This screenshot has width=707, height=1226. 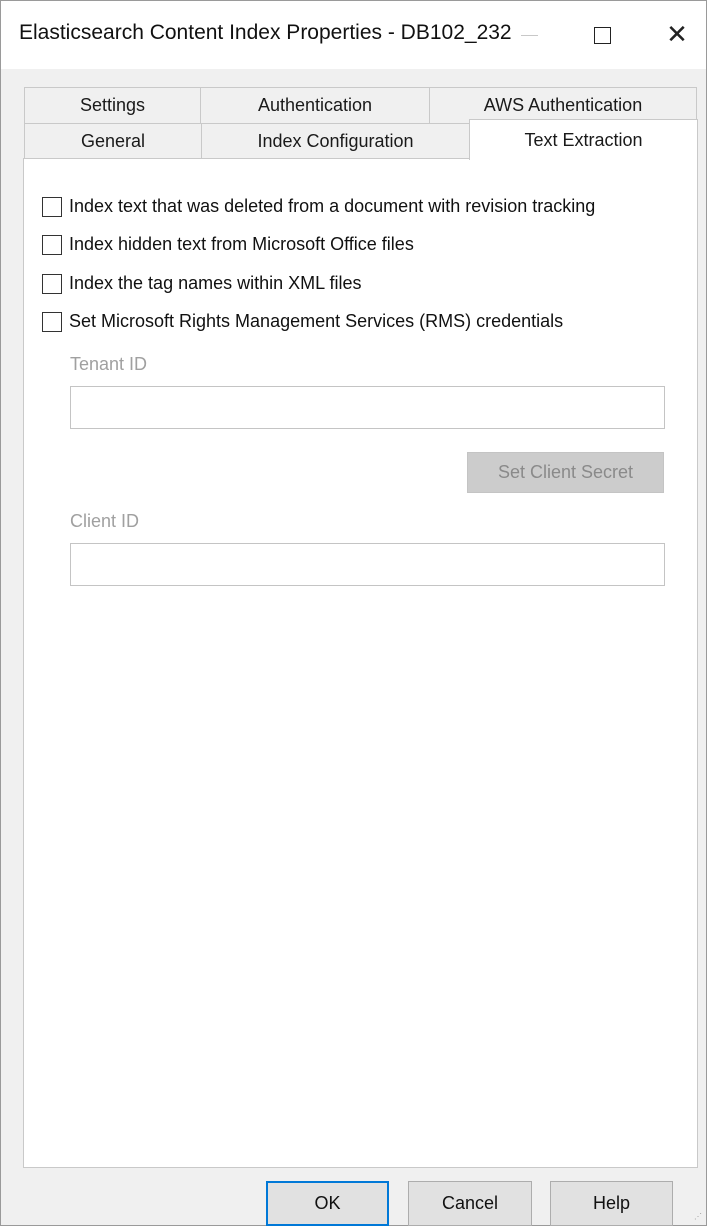 What do you see at coordinates (565, 472) in the screenshot?
I see `set-client-secret-button: Set Client Secret` at bounding box center [565, 472].